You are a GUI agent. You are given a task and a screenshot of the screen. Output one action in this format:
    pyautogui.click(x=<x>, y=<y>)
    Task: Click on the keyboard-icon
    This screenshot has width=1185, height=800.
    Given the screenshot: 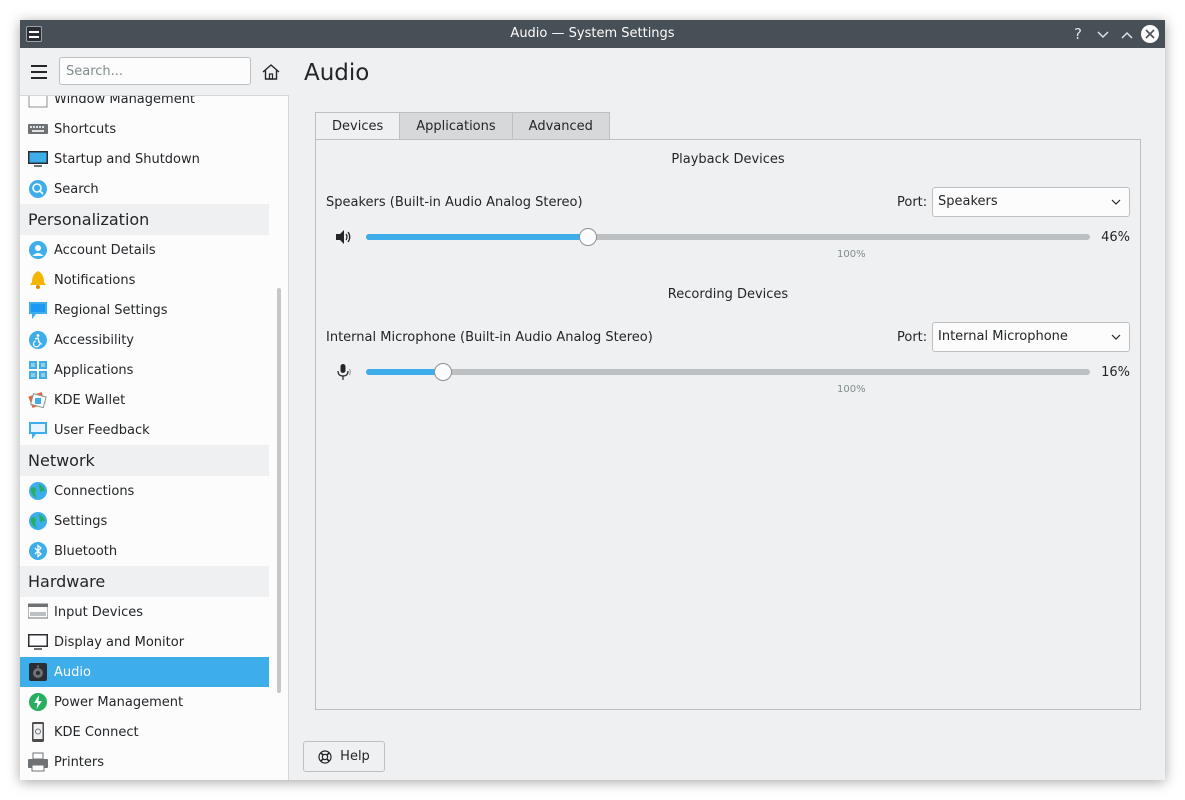 What is the action you would take?
    pyautogui.click(x=38, y=129)
    